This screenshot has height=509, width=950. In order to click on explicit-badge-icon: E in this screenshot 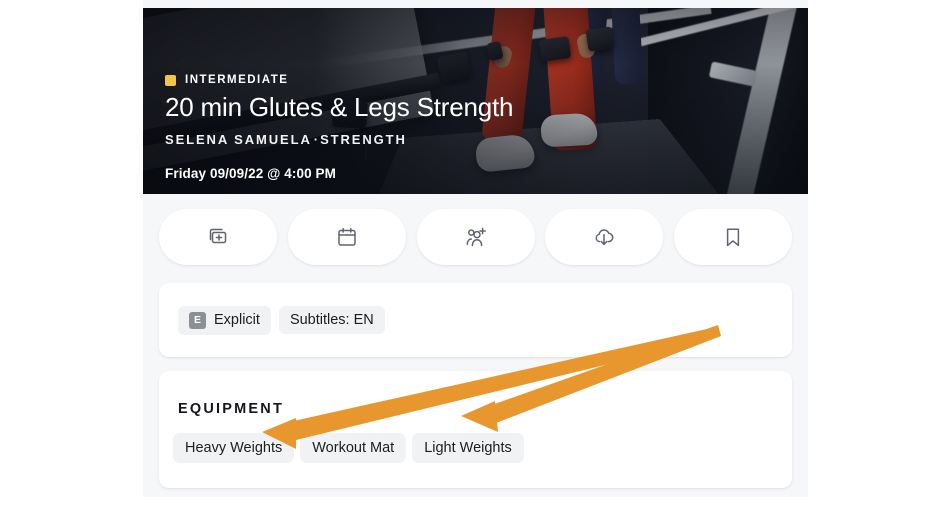, I will do `click(197, 320)`.